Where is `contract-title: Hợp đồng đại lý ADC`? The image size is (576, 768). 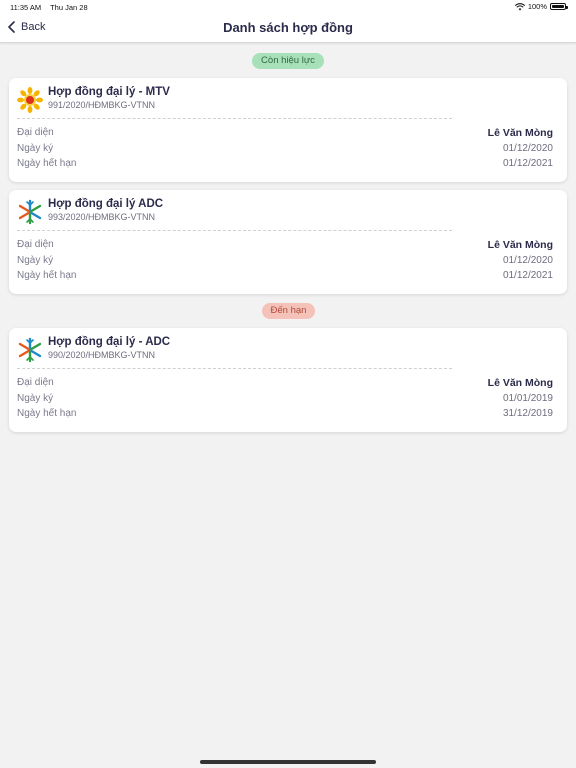
contract-title: Hợp đồng đại lý ADC is located at coordinates (106, 204).